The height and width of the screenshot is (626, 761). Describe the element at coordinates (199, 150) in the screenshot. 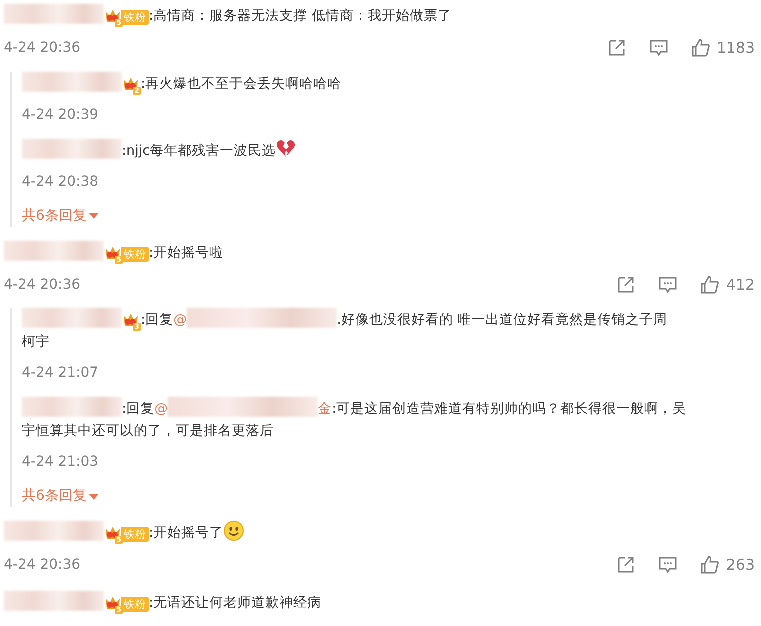

I see `comment-text: :njjc每年都残害一波民选` at that location.